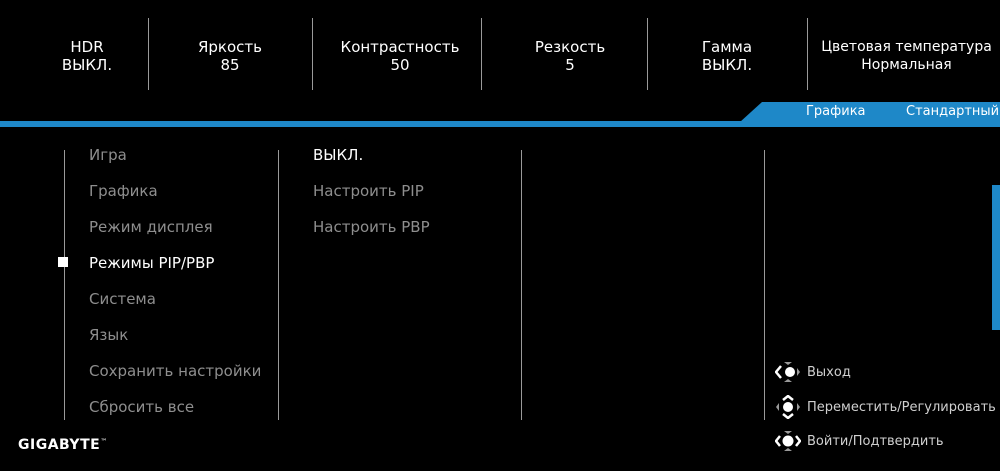 Image resolution: width=1000 pixels, height=471 pixels. I want to click on status-gamma-label: Гамма, so click(727, 47).